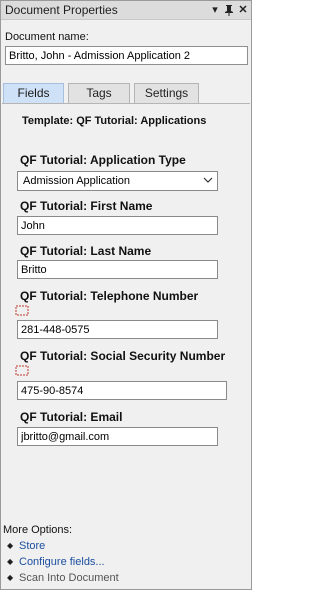 This screenshot has height=590, width=320. I want to click on document-name-input, so click(126, 55).